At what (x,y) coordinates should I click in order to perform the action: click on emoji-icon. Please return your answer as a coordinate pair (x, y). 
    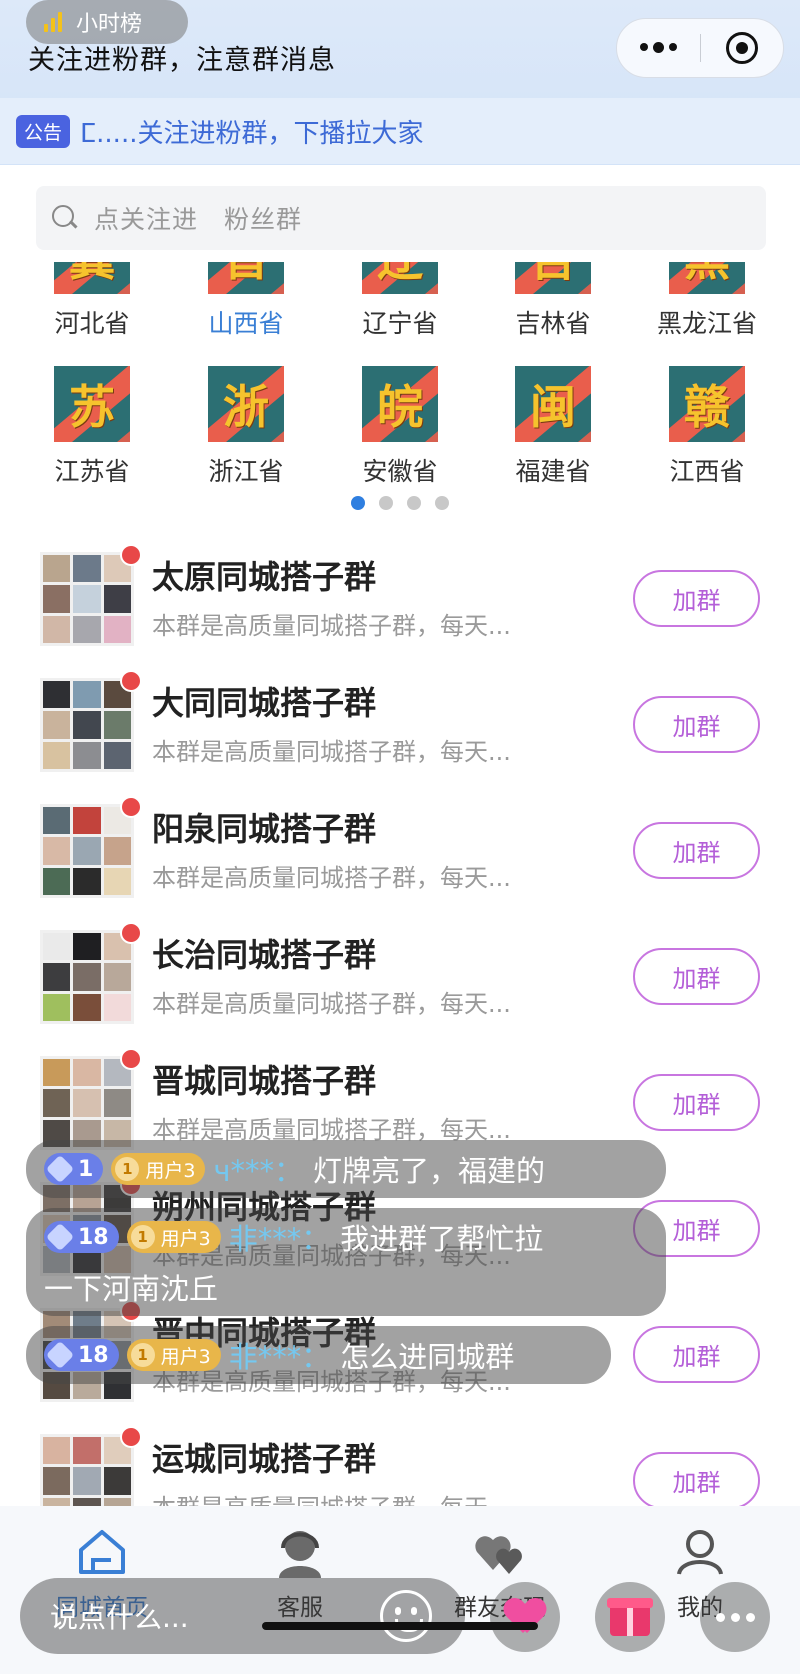
    Looking at the image, I should click on (406, 1616).